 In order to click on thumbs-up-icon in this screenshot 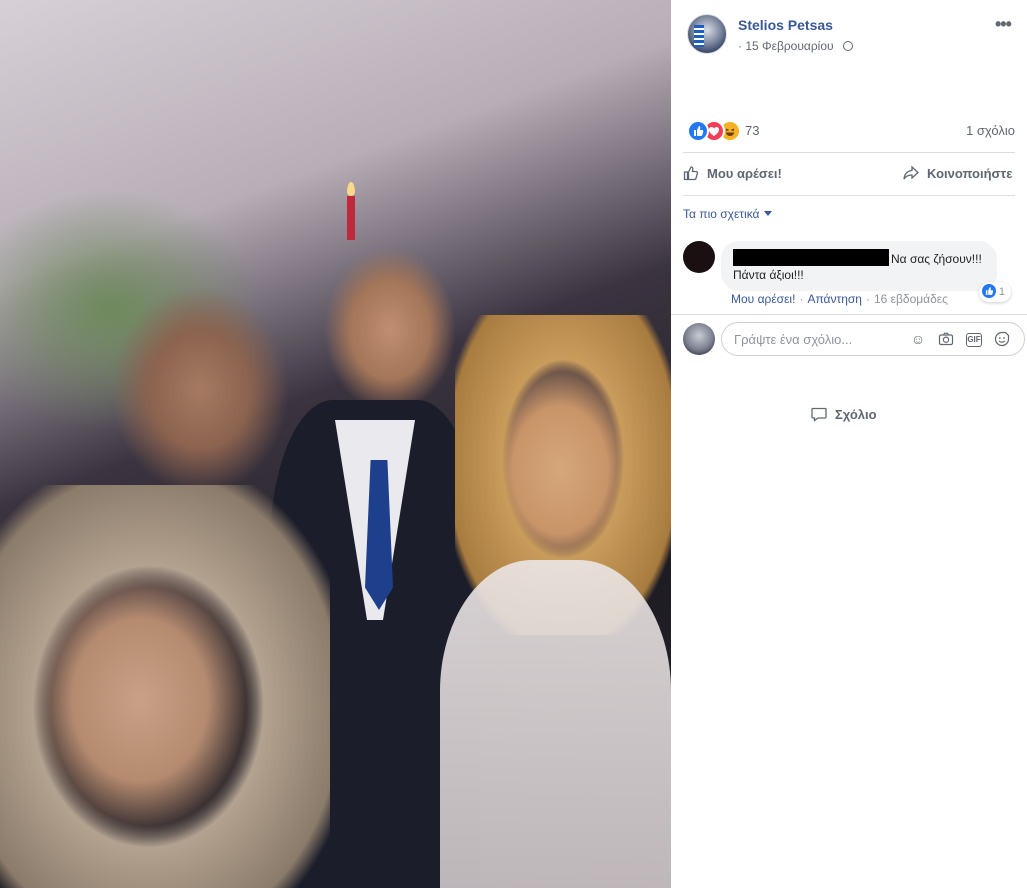, I will do `click(691, 173)`.